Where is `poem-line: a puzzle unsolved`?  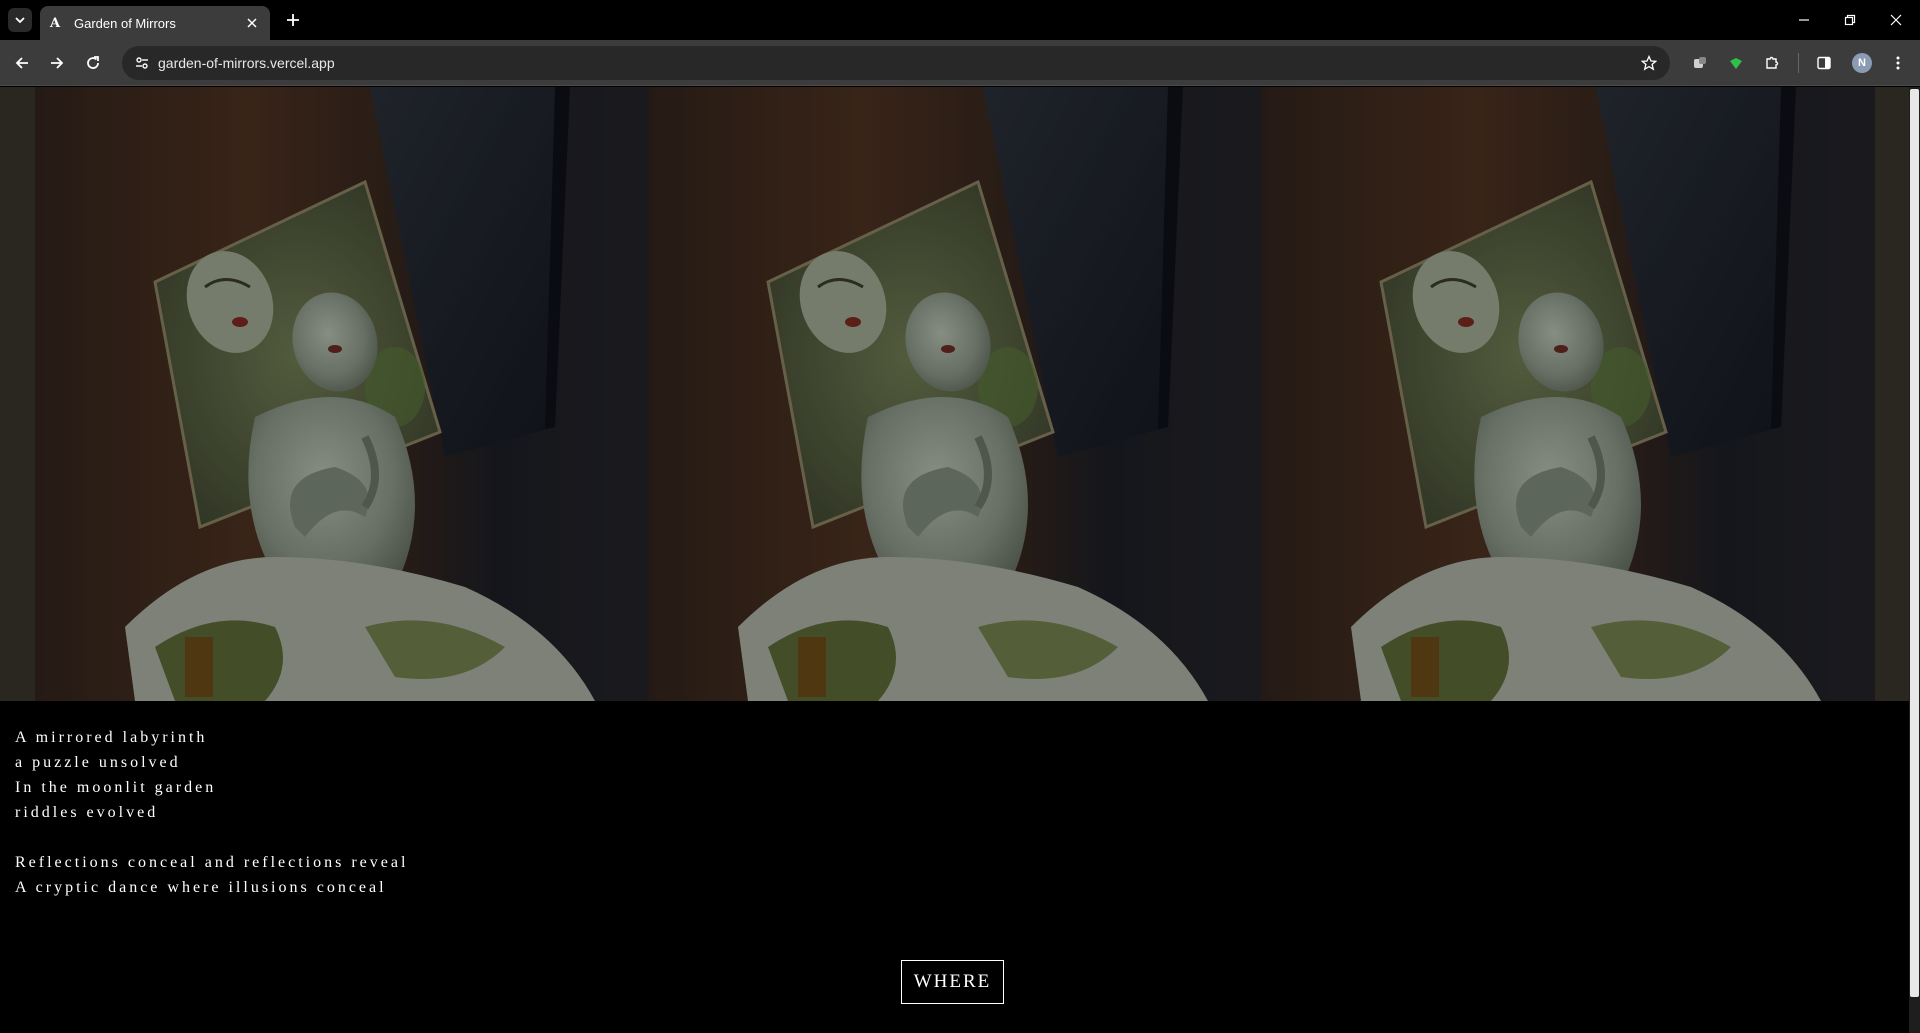
poem-line: a puzzle unsolved is located at coordinates (98, 762).